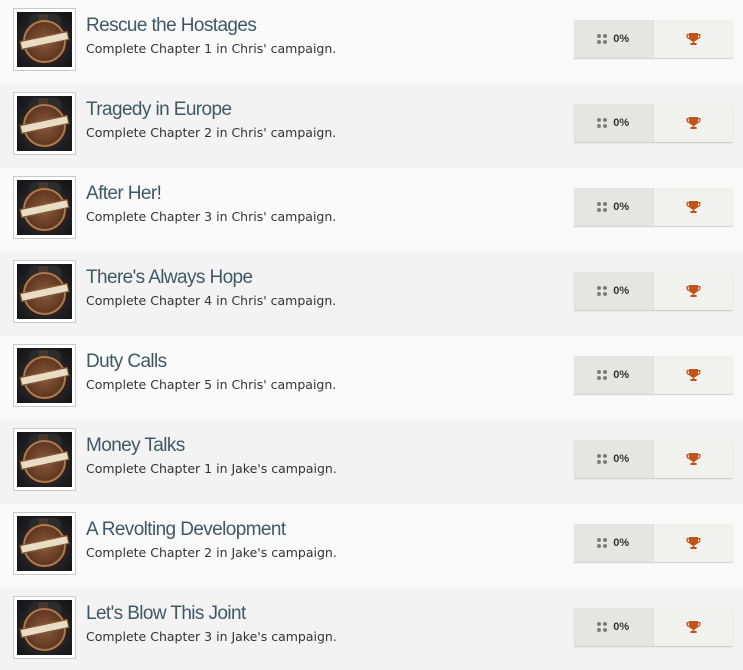 The height and width of the screenshot is (670, 743). I want to click on achievement-description: Complete Chapter 5 in Chris' campaign., so click(211, 384).